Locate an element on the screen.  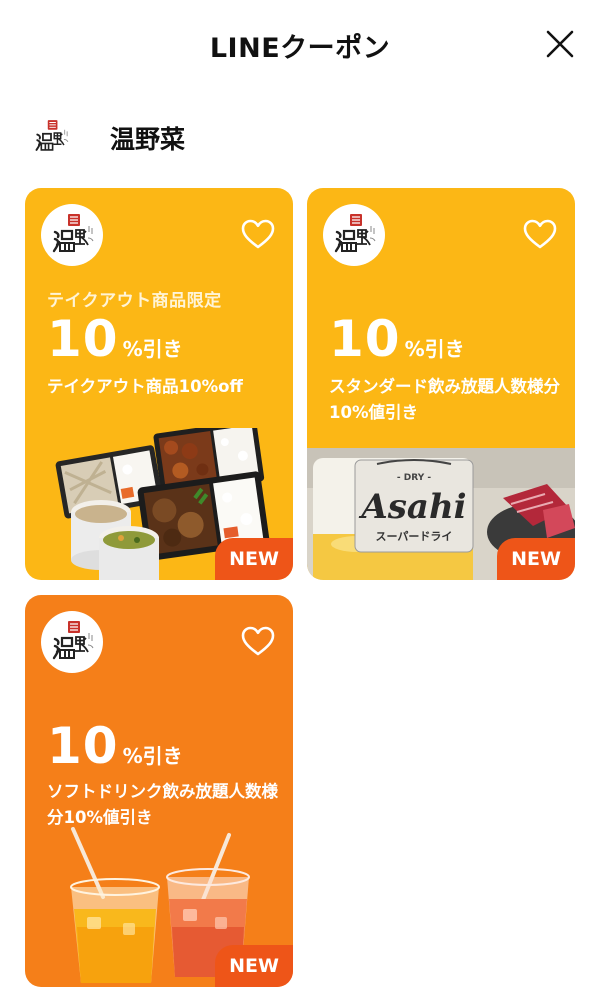
header: LINEクーポン is located at coordinates (300, 48).